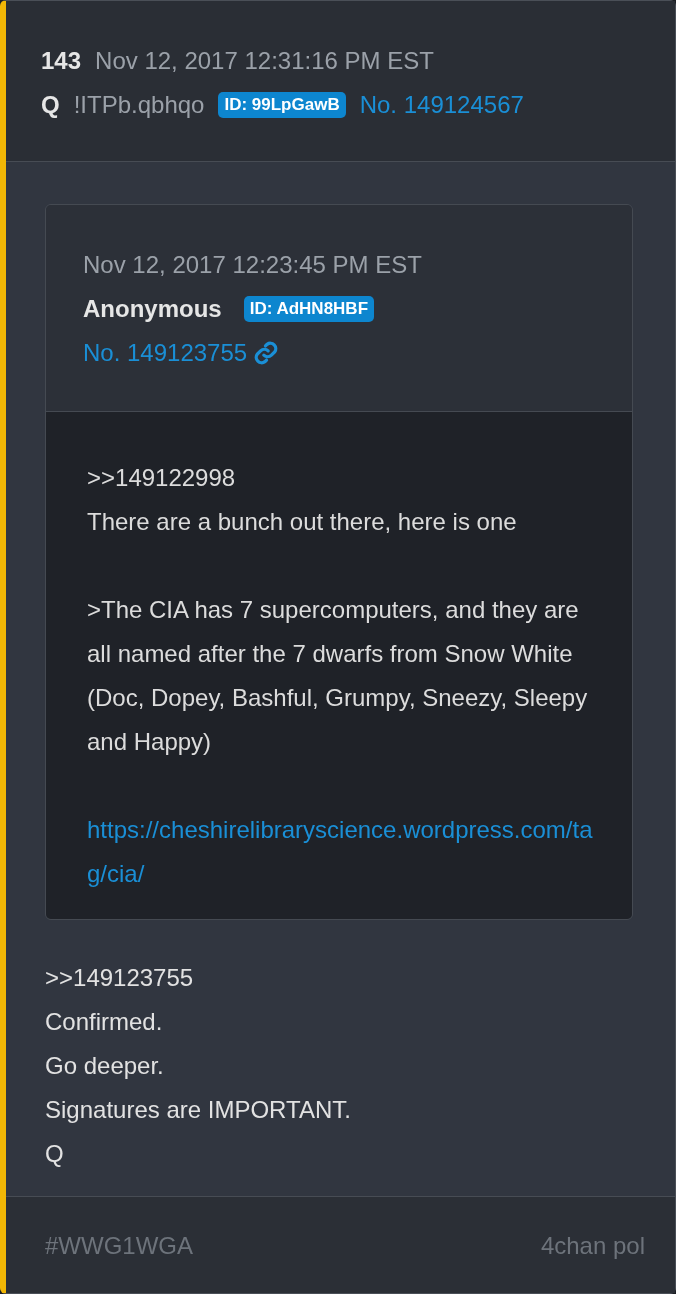 The image size is (676, 1294). I want to click on reply-line: Signatures are IMPORTANT., so click(198, 1110).